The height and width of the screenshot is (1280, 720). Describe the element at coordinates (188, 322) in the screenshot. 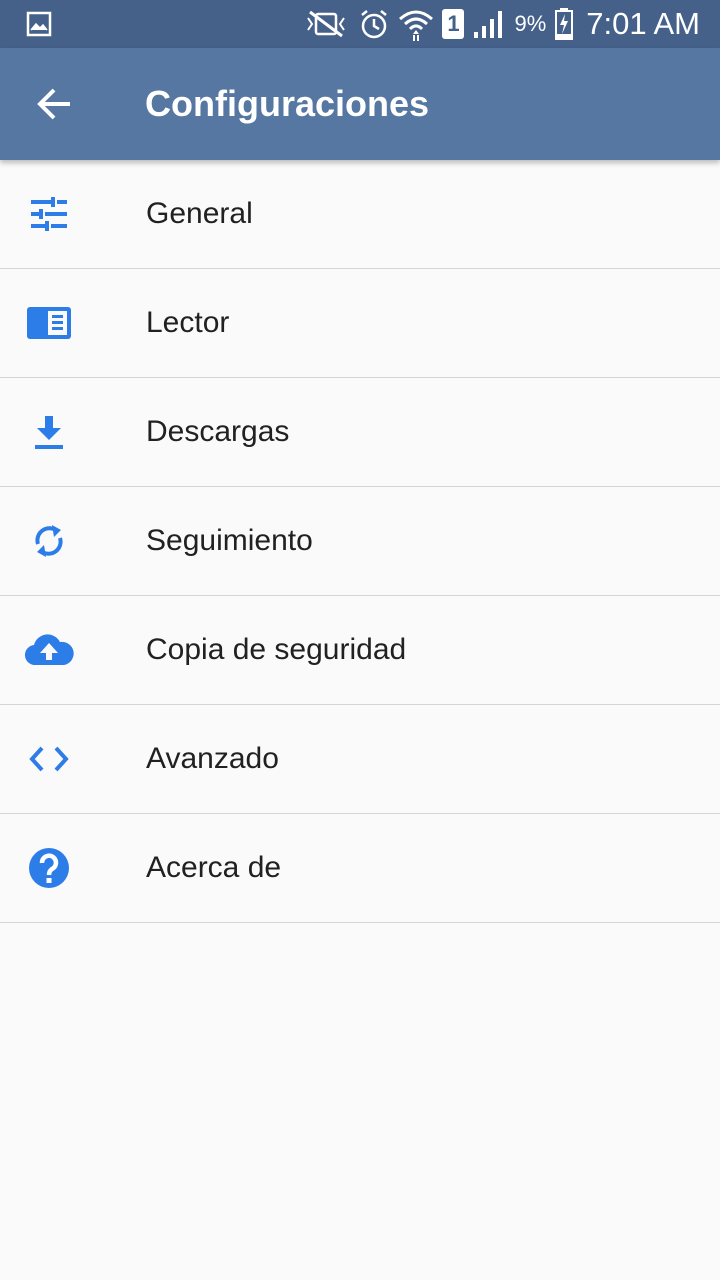

I see `settings-item-label: Lector` at that location.